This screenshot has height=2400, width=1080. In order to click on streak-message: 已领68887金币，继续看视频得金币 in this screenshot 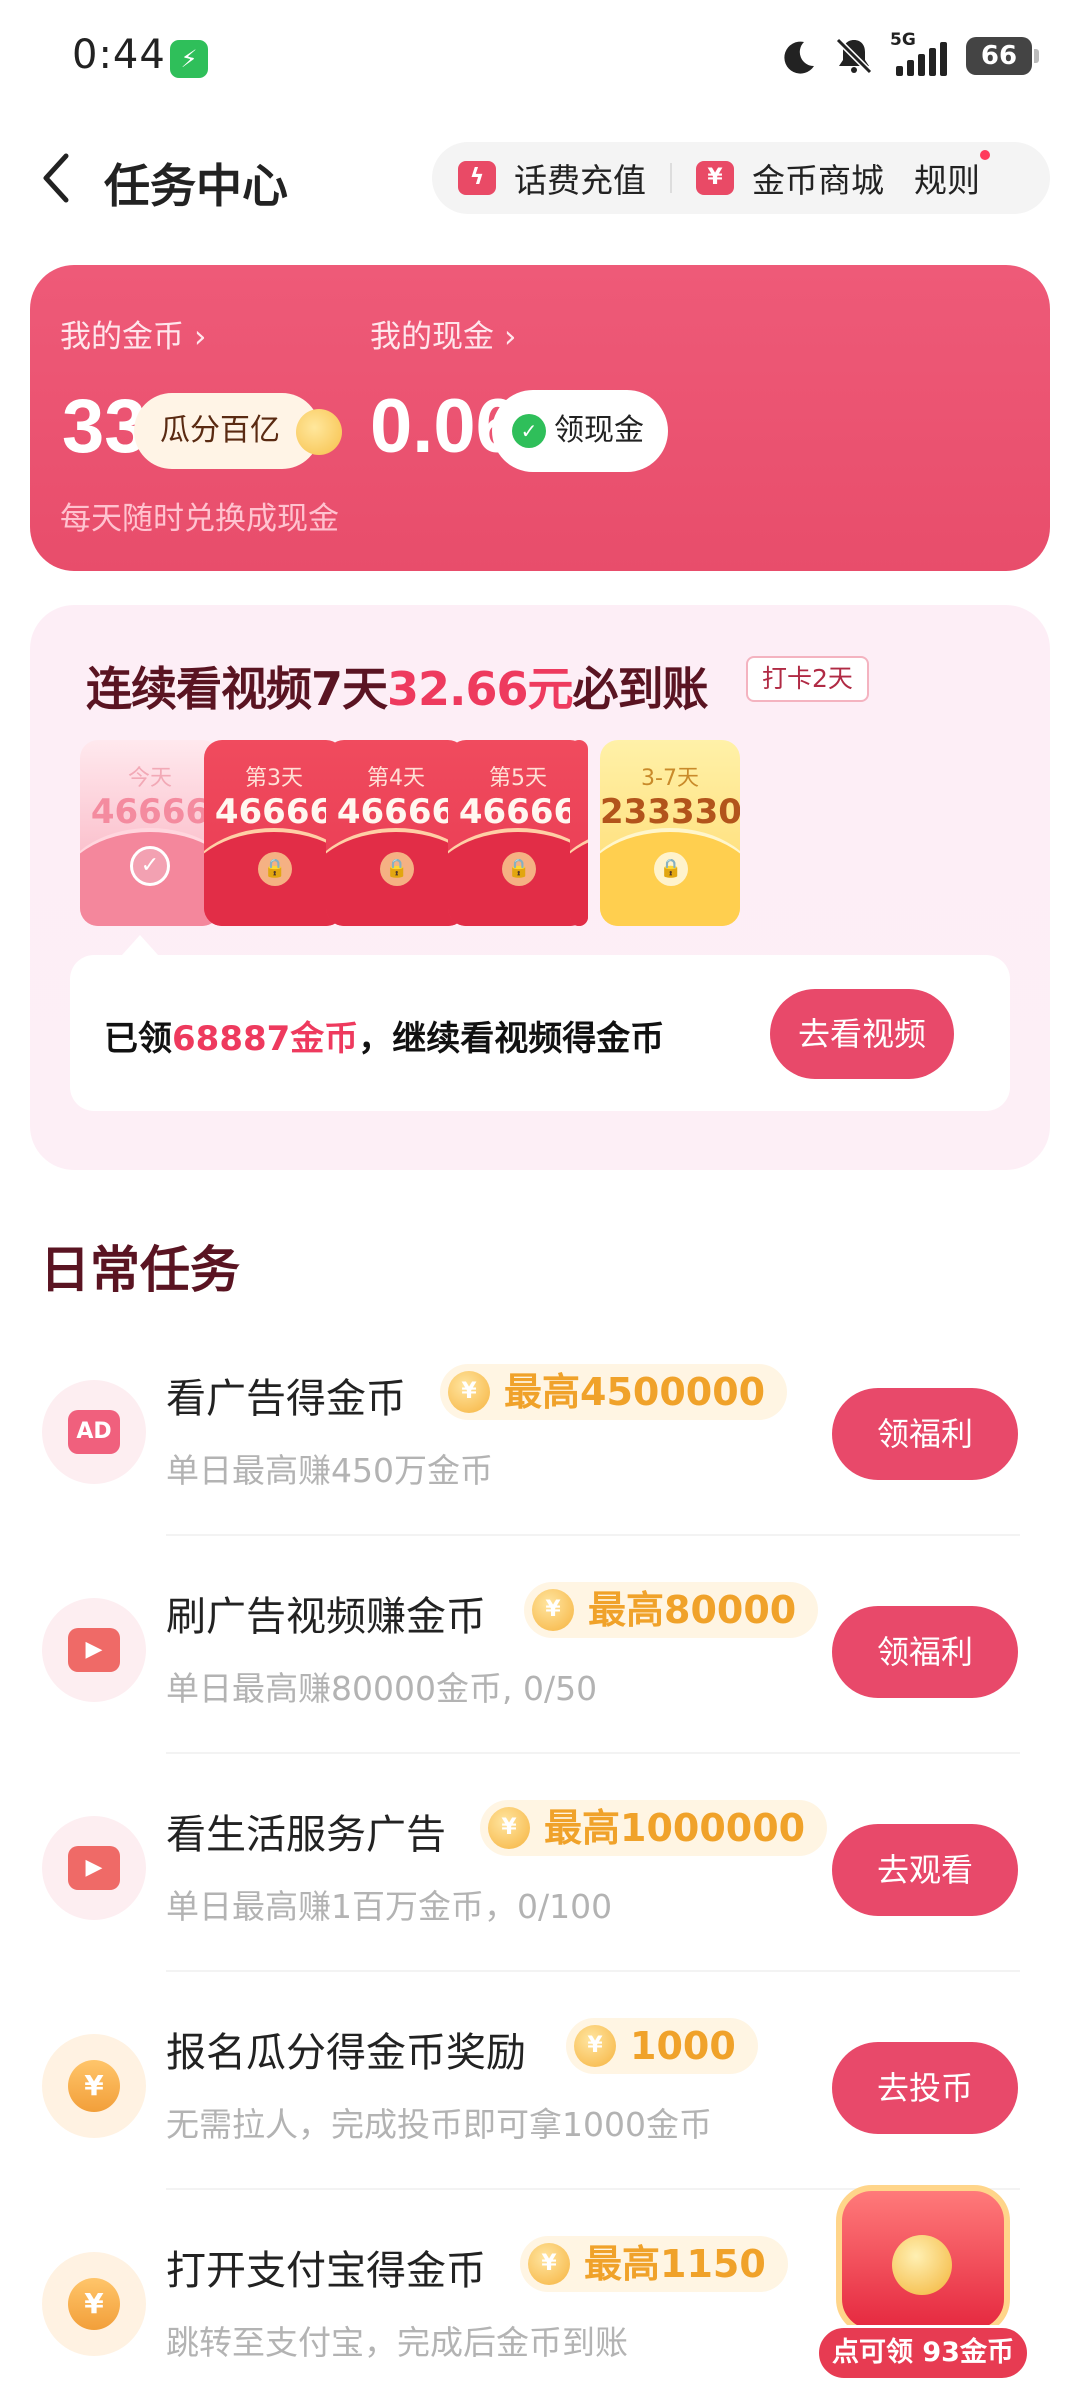, I will do `click(384, 1035)`.